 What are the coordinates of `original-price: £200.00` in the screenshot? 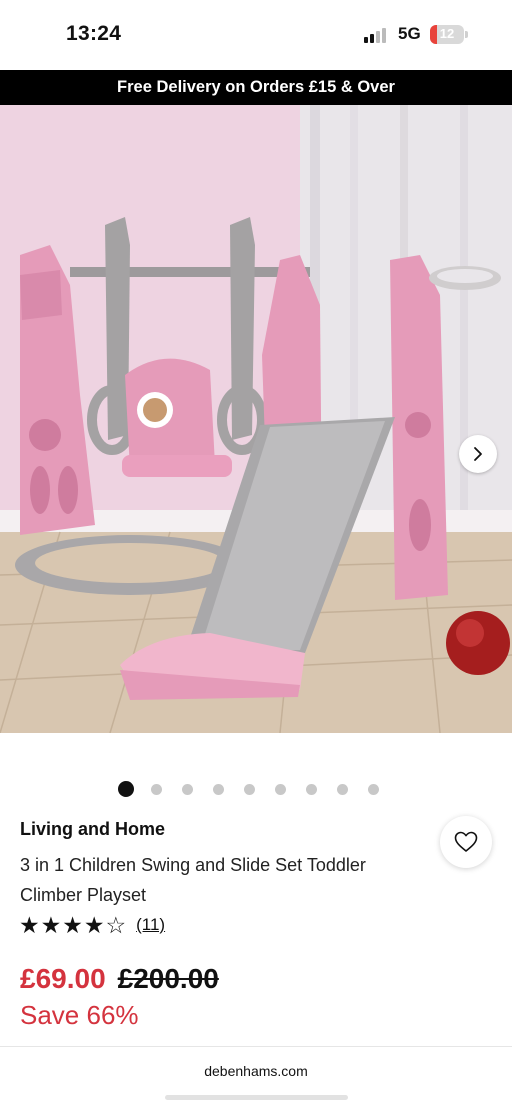 It's located at (168, 978).